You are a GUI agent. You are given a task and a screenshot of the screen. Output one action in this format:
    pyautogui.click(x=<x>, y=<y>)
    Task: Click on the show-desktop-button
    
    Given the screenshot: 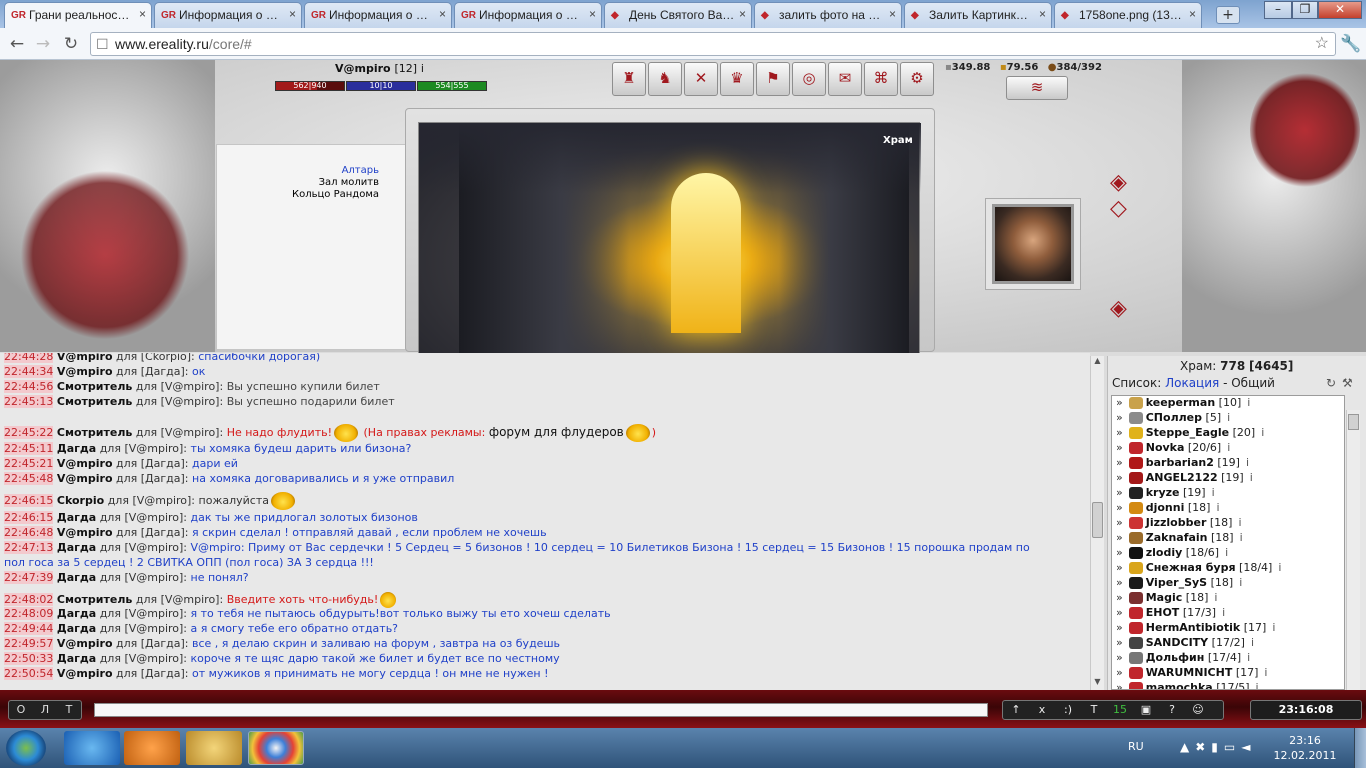 What is the action you would take?
    pyautogui.click(x=1360, y=748)
    